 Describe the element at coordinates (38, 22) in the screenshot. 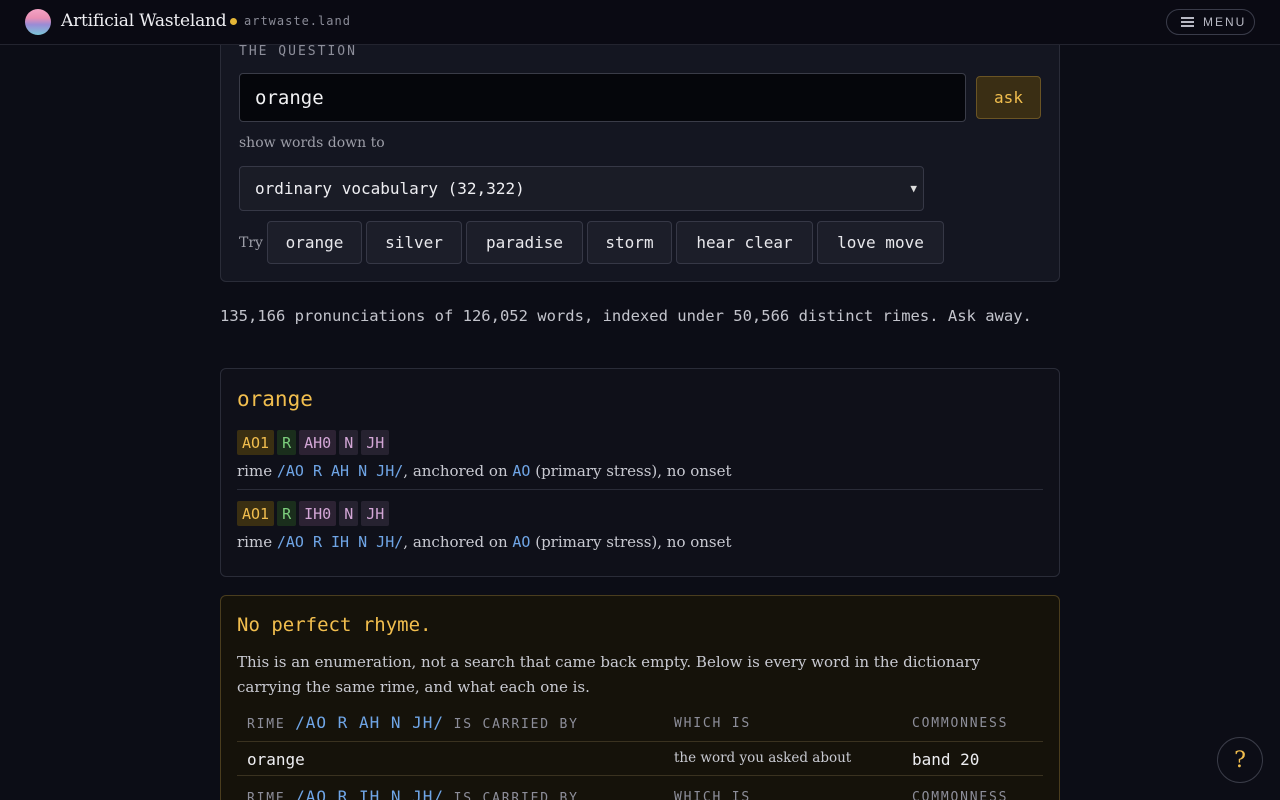

I see `logo-icon` at that location.